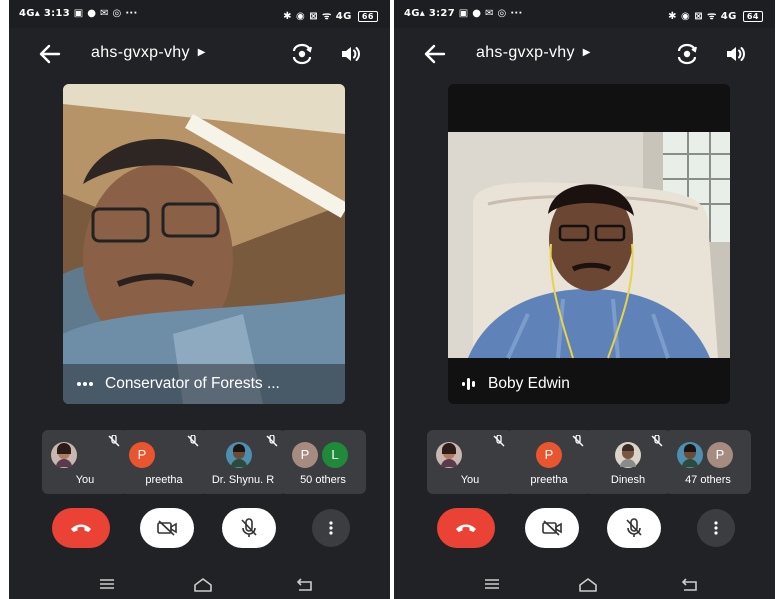  I want to click on featured-participant-label: Boby Edwin, so click(589, 384).